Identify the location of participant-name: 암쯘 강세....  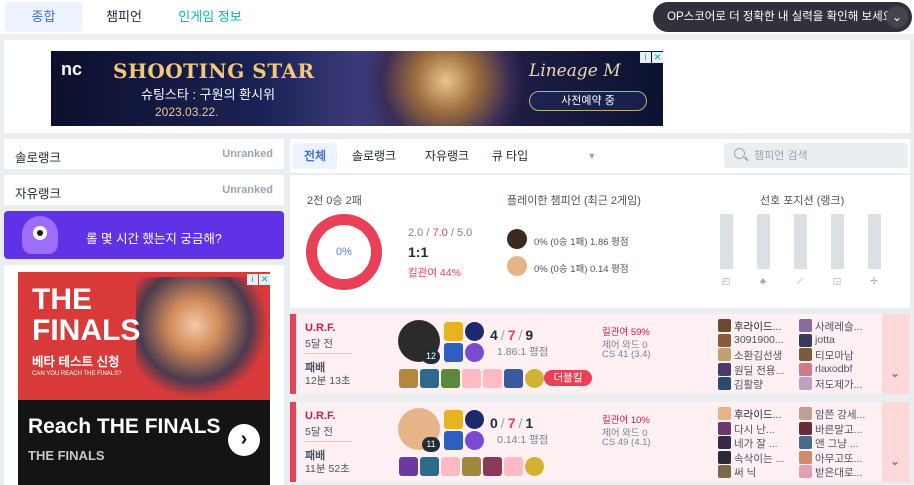
(840, 415).